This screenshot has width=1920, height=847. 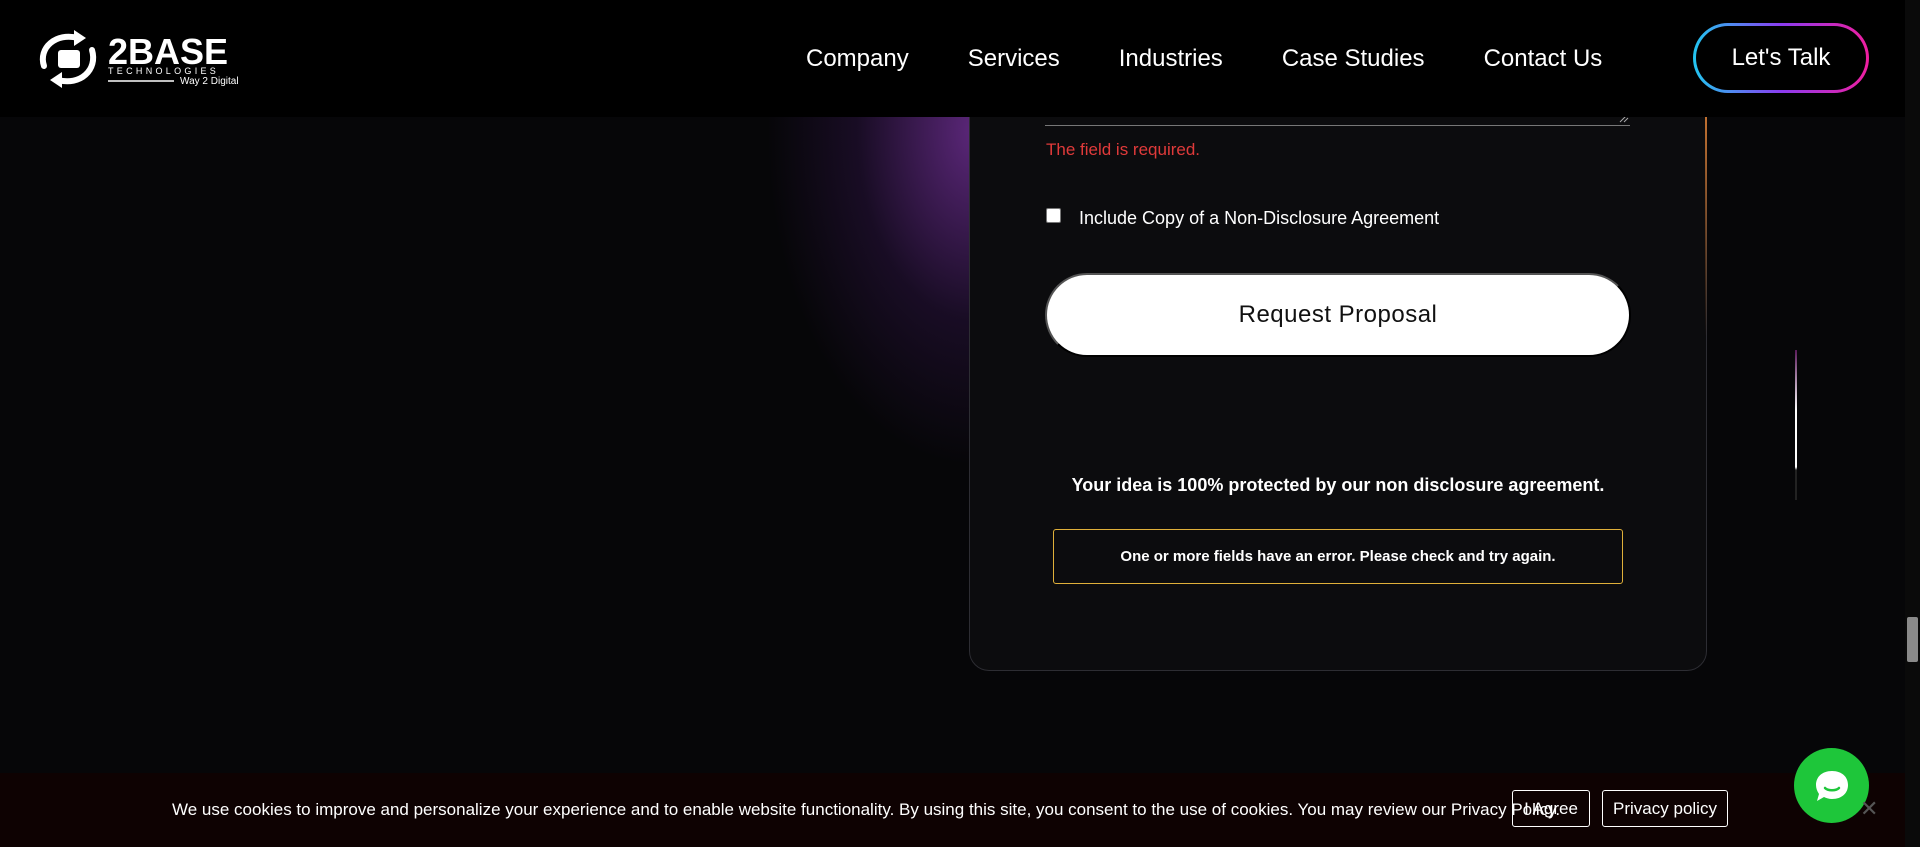 What do you see at coordinates (1543, 59) in the screenshot?
I see `nav-contact-us: Contact Us` at bounding box center [1543, 59].